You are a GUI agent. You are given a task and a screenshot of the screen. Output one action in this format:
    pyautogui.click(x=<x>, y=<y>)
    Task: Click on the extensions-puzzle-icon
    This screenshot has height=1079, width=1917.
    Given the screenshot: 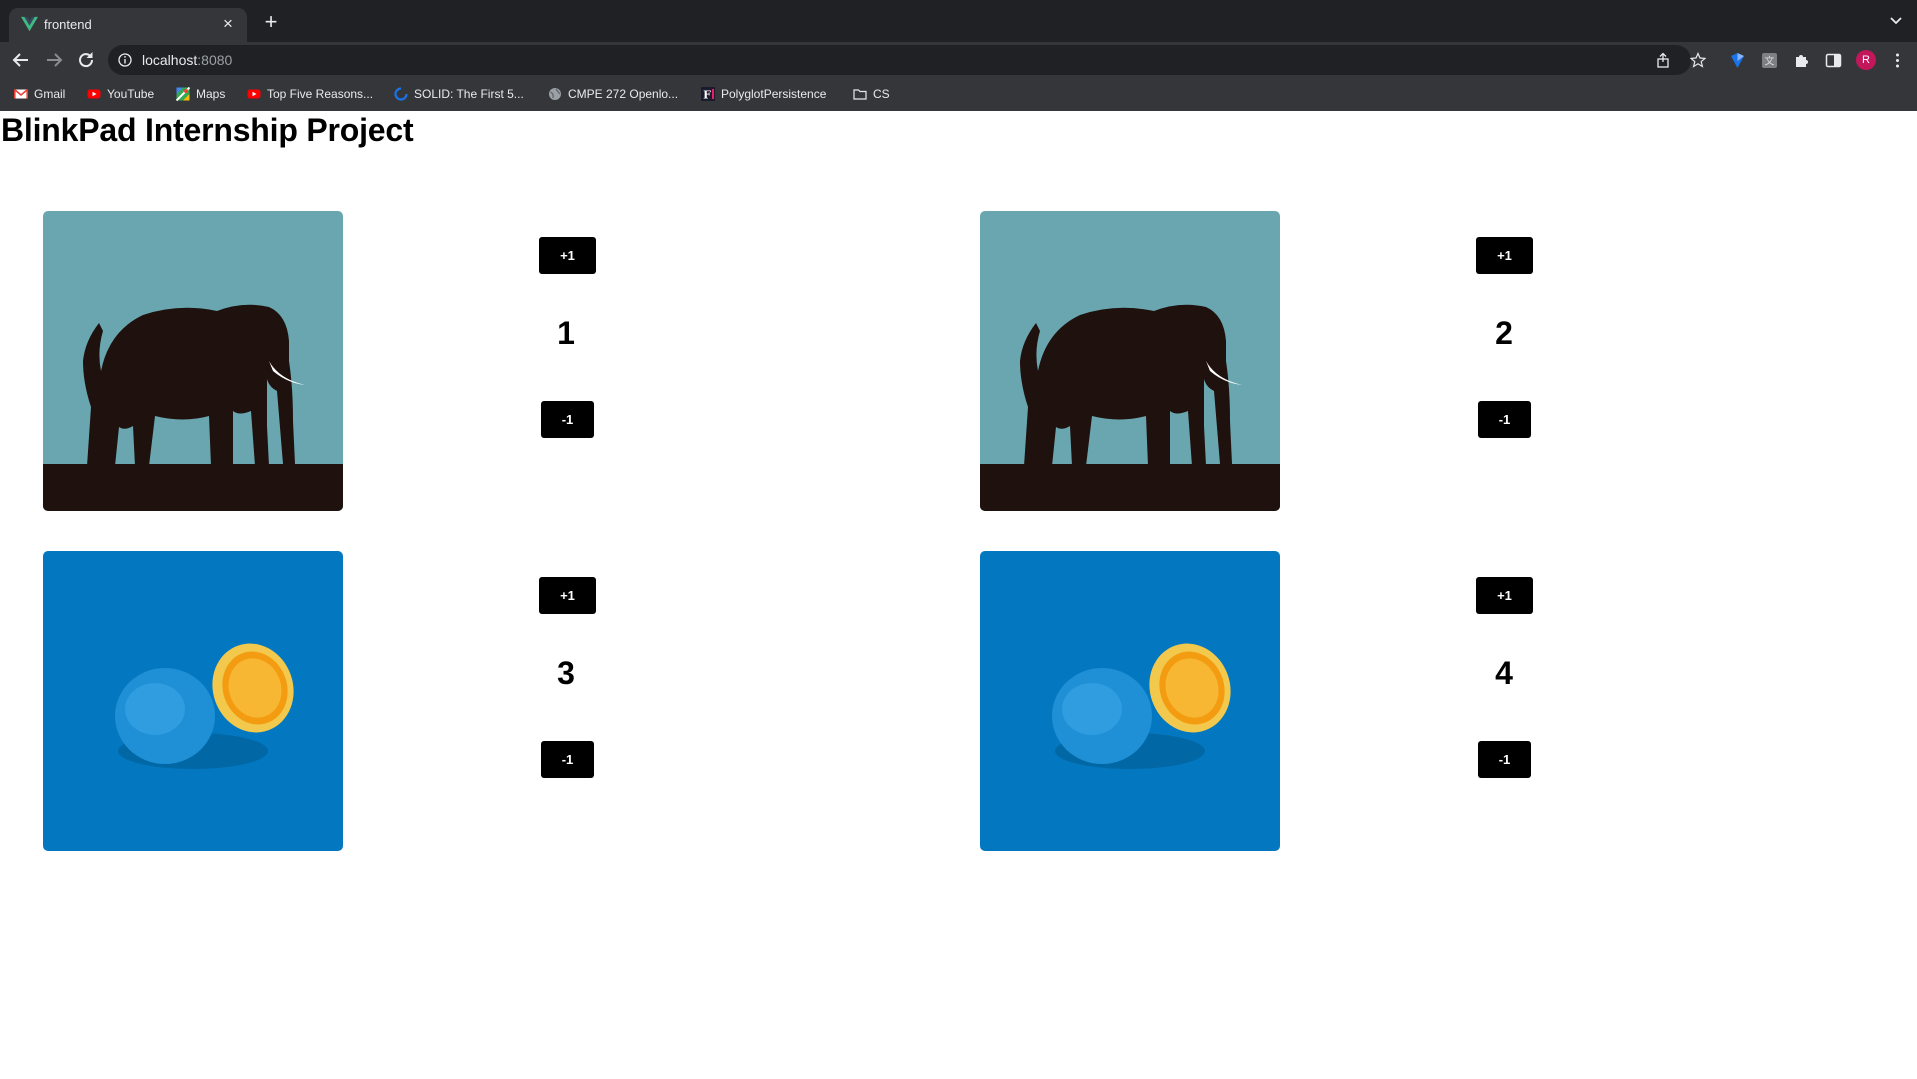 What is the action you would take?
    pyautogui.click(x=1801, y=60)
    